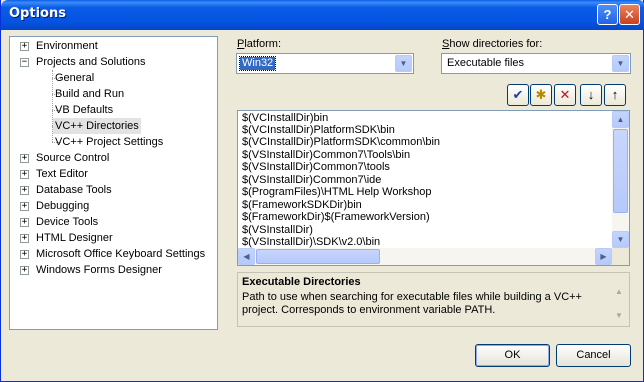 This screenshot has width=644, height=382. What do you see at coordinates (110, 174) in the screenshot?
I see `tree-item-text-editor: + Text Editor` at bounding box center [110, 174].